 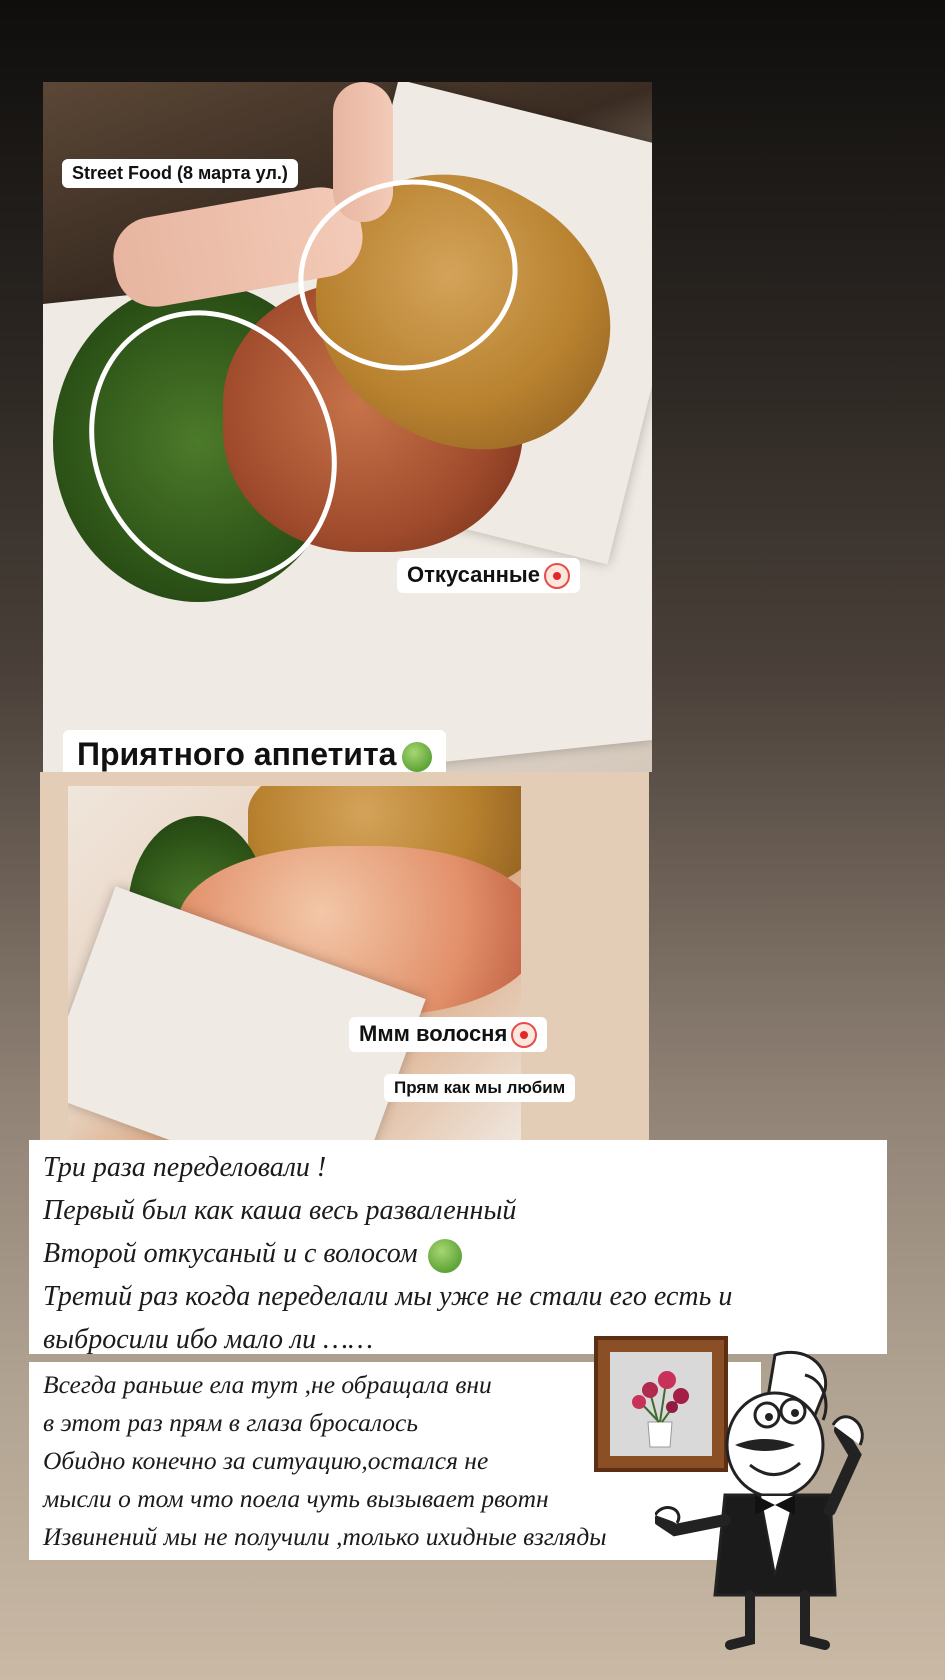 I want to click on appetite-label-text: Приятного аппетита, so click(x=237, y=754).